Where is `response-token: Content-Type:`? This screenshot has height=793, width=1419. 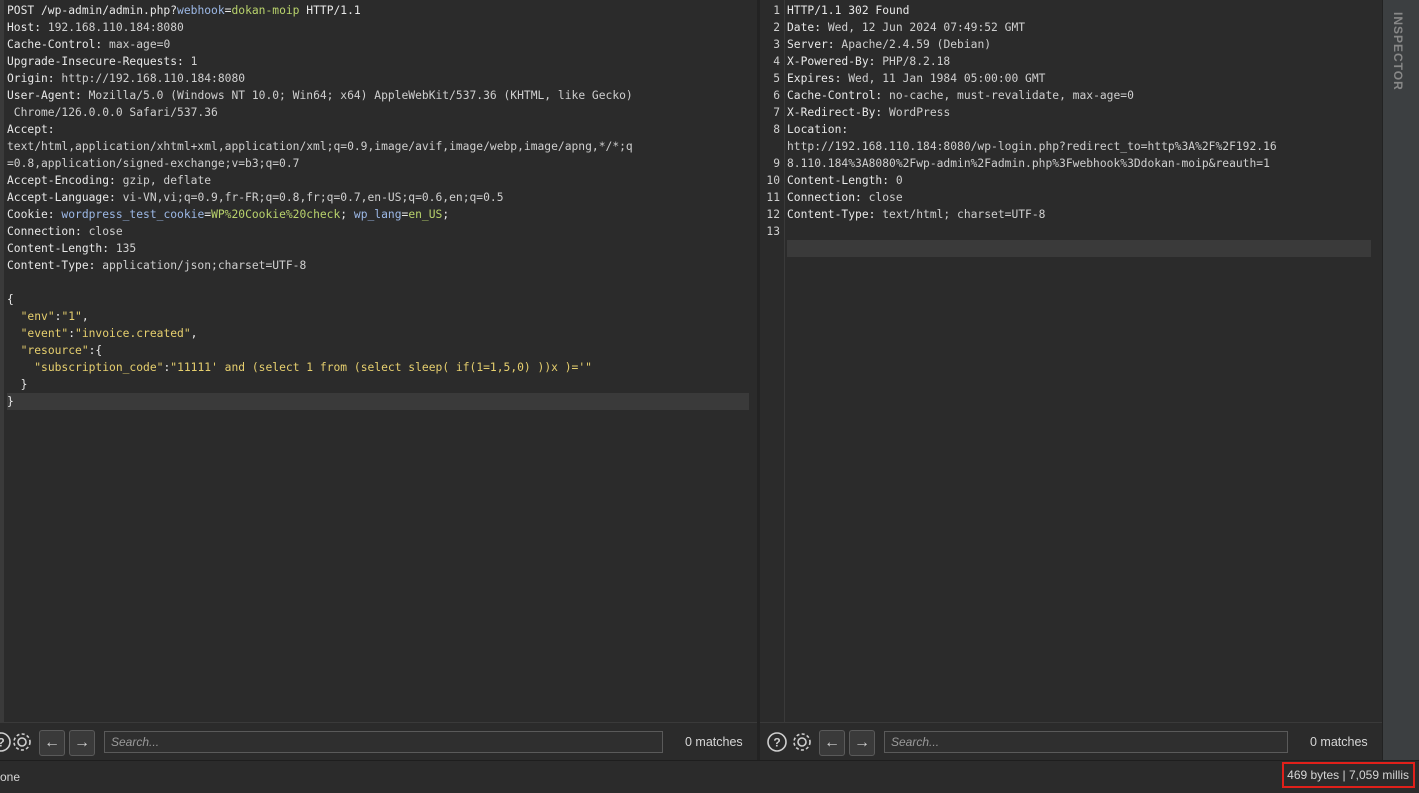
response-token: Content-Type: is located at coordinates (835, 214).